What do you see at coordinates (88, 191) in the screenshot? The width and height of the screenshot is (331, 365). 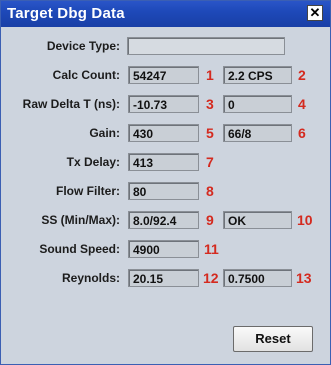 I see `flow-filter-label: Flow Filter:` at bounding box center [88, 191].